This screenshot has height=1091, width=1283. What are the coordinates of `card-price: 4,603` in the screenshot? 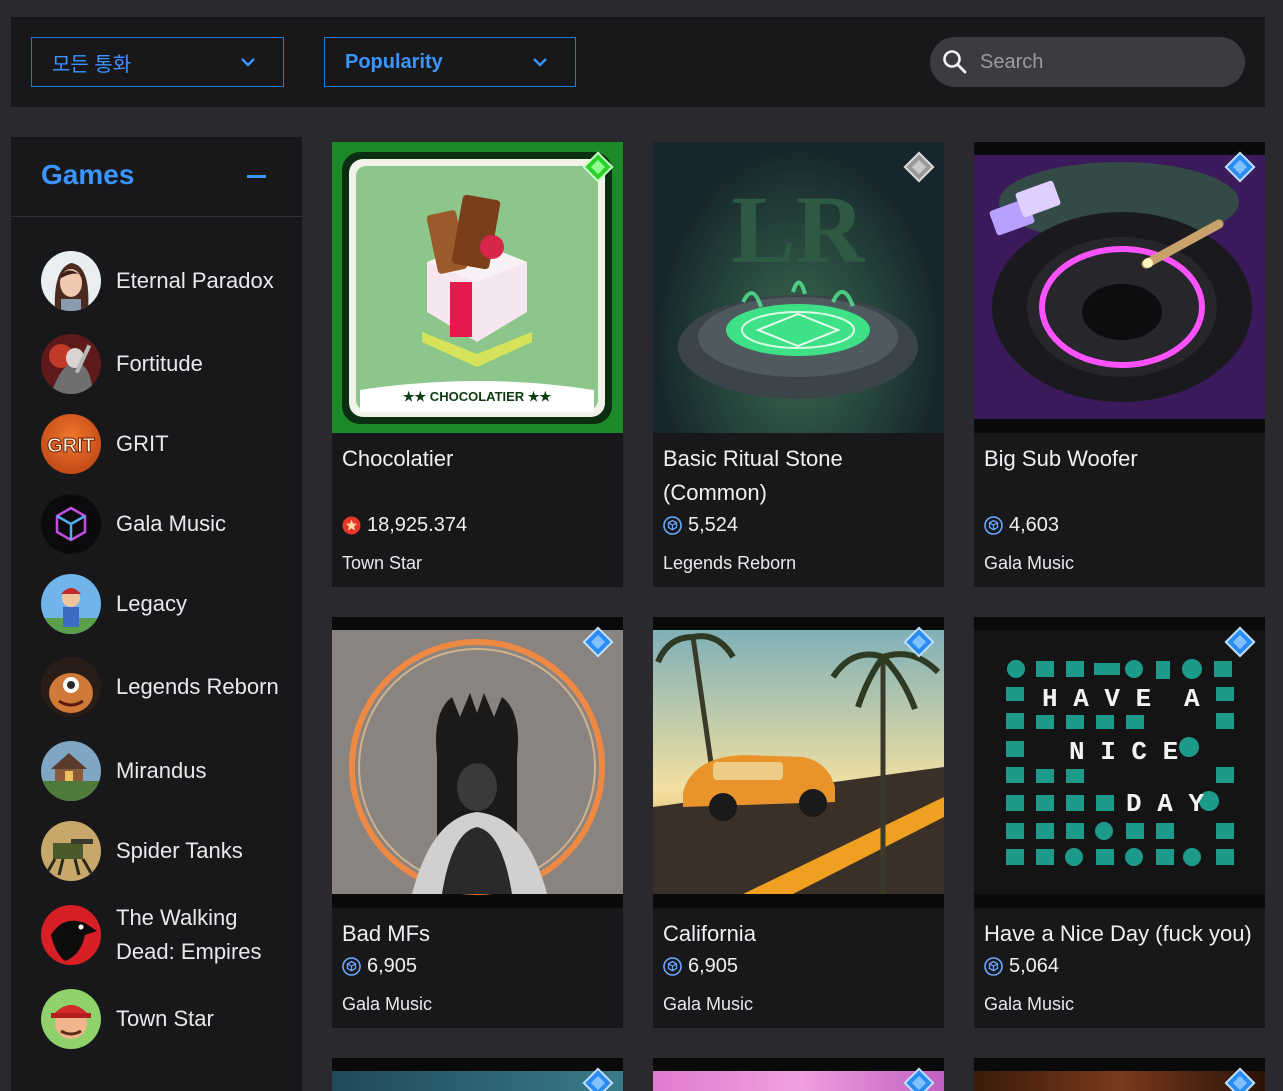 It's located at (1021, 525).